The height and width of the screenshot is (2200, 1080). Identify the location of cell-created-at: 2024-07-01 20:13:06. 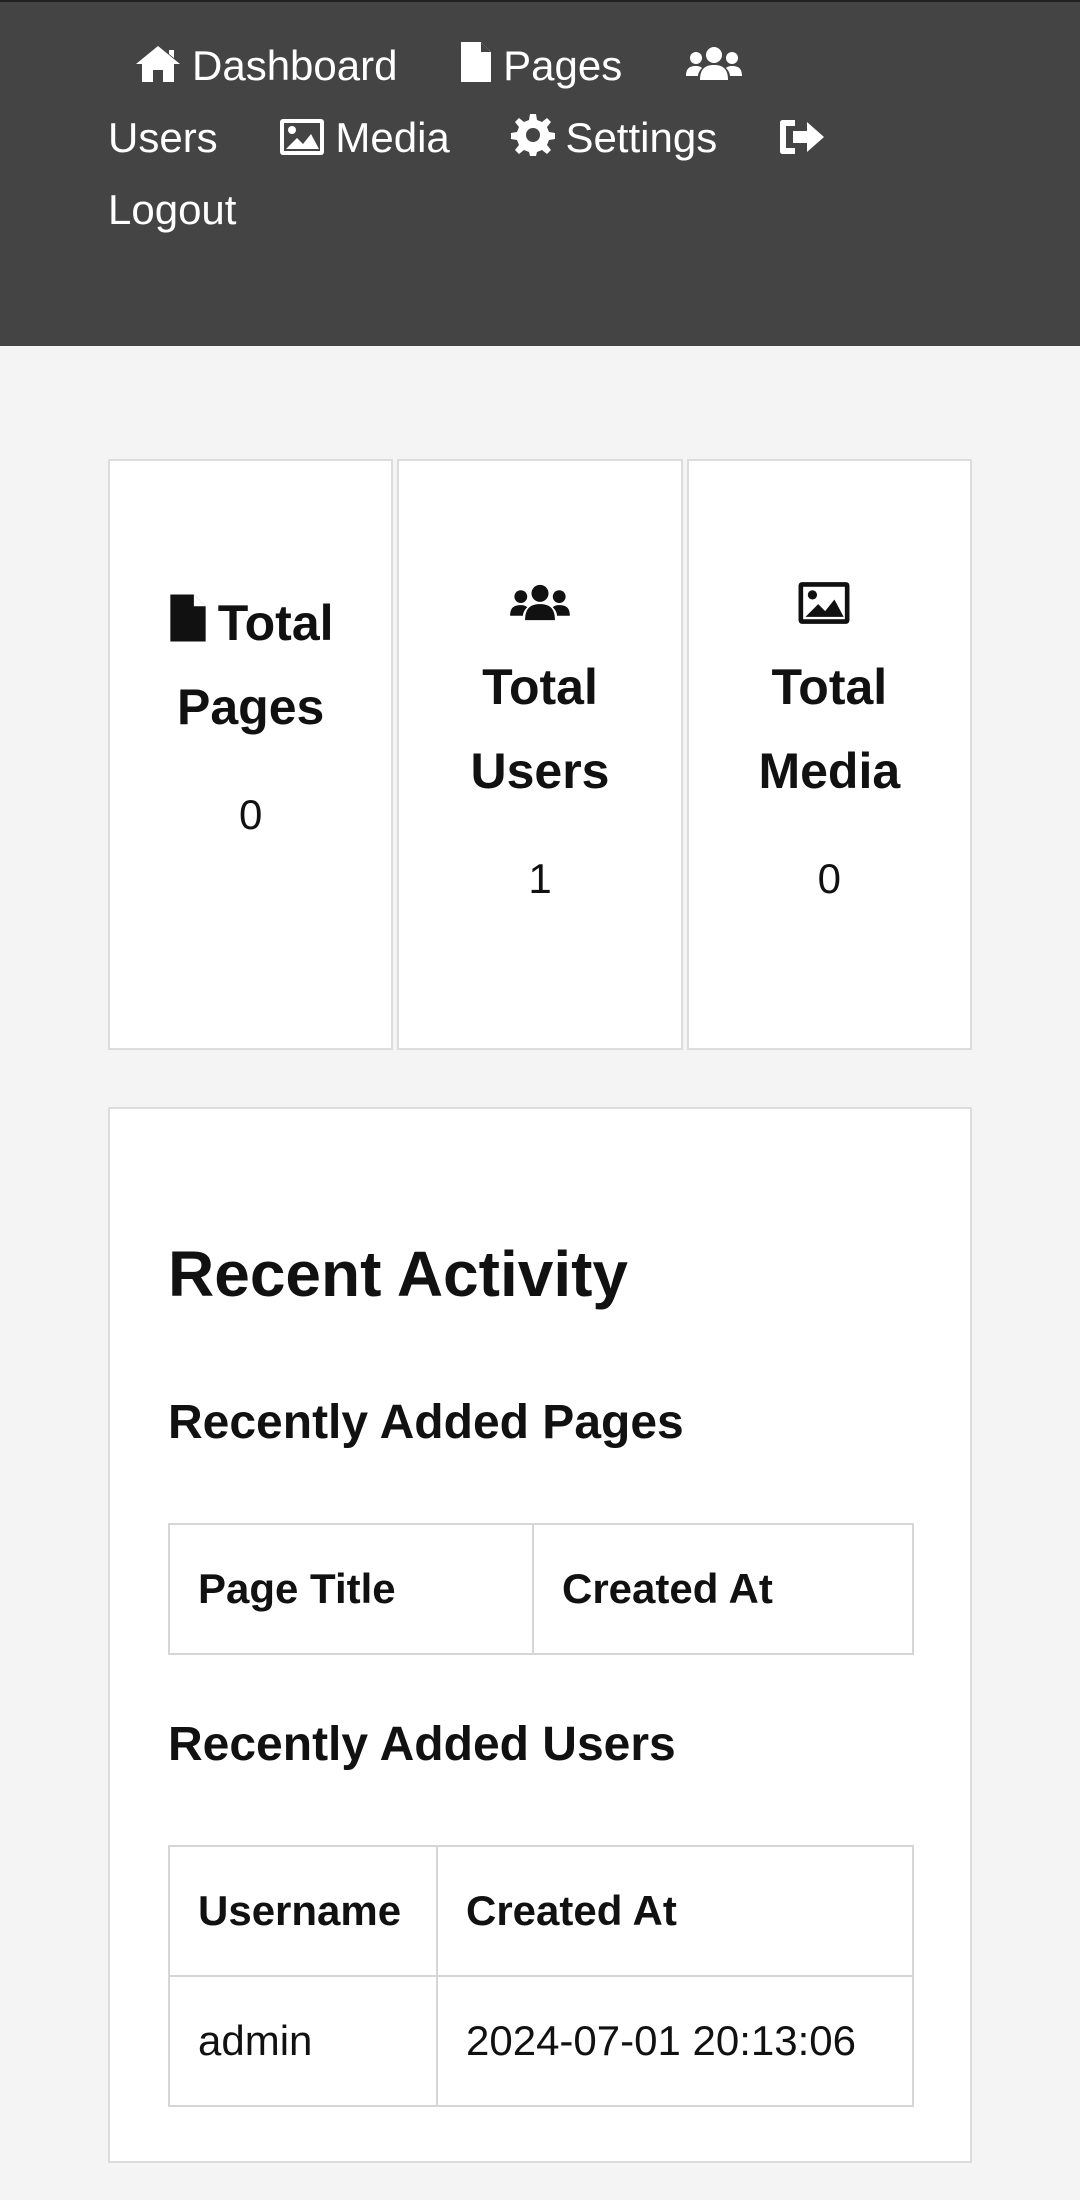
(675, 2041).